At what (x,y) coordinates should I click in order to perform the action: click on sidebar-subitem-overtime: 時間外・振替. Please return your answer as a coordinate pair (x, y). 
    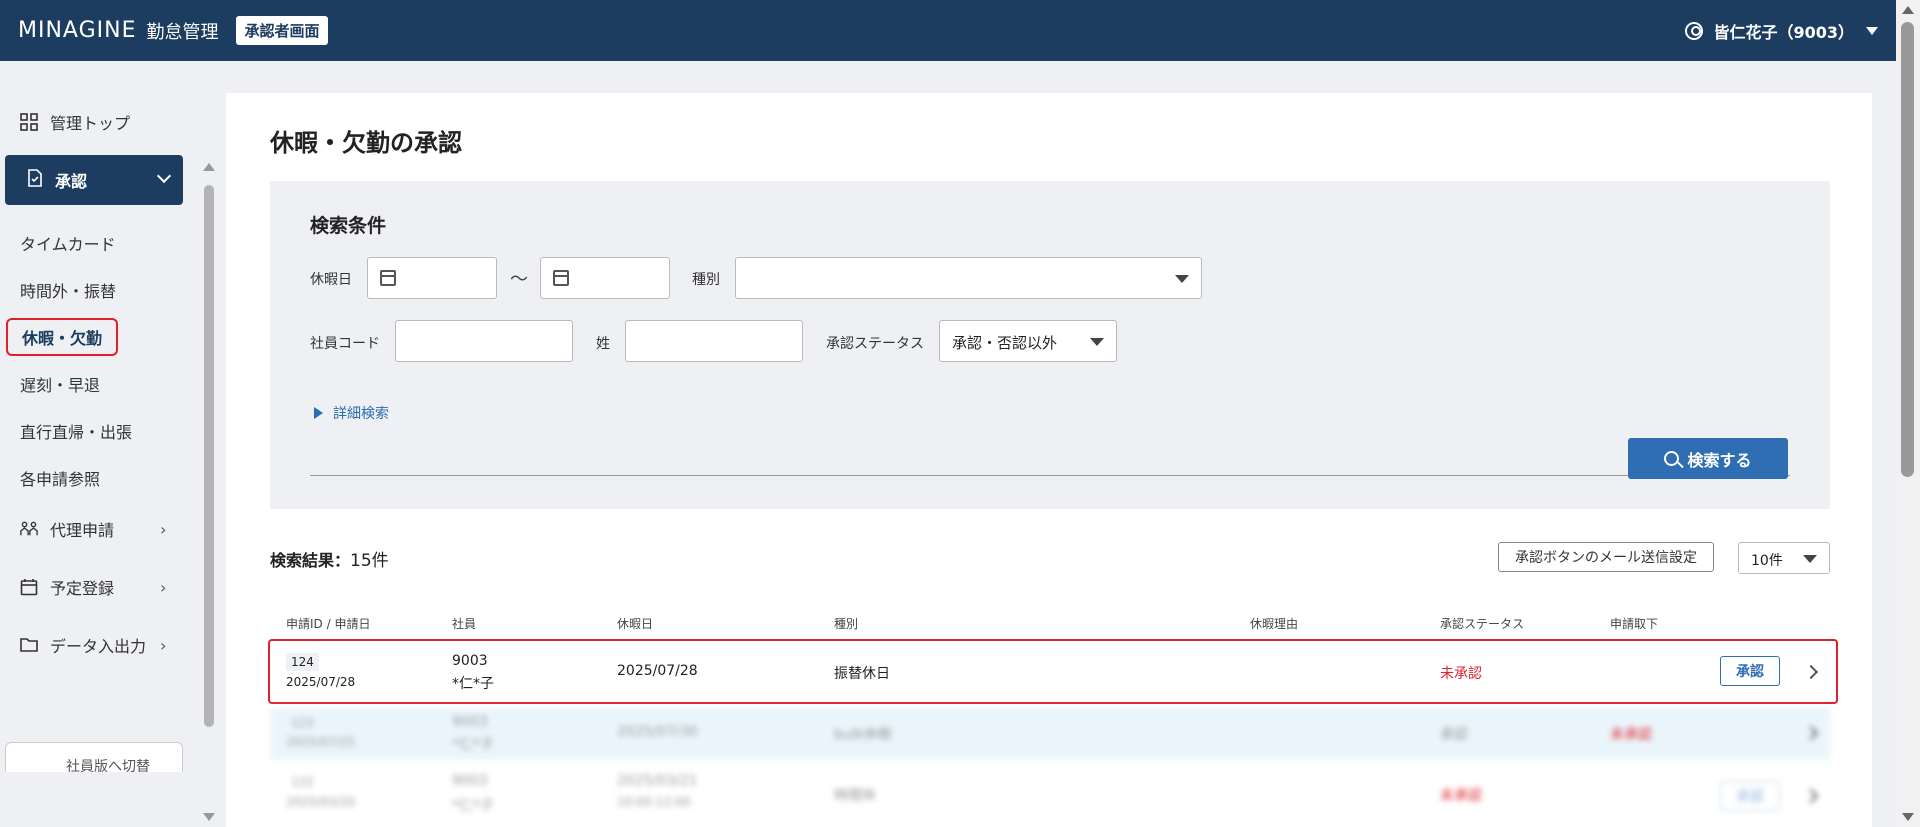
    Looking at the image, I should click on (68, 290).